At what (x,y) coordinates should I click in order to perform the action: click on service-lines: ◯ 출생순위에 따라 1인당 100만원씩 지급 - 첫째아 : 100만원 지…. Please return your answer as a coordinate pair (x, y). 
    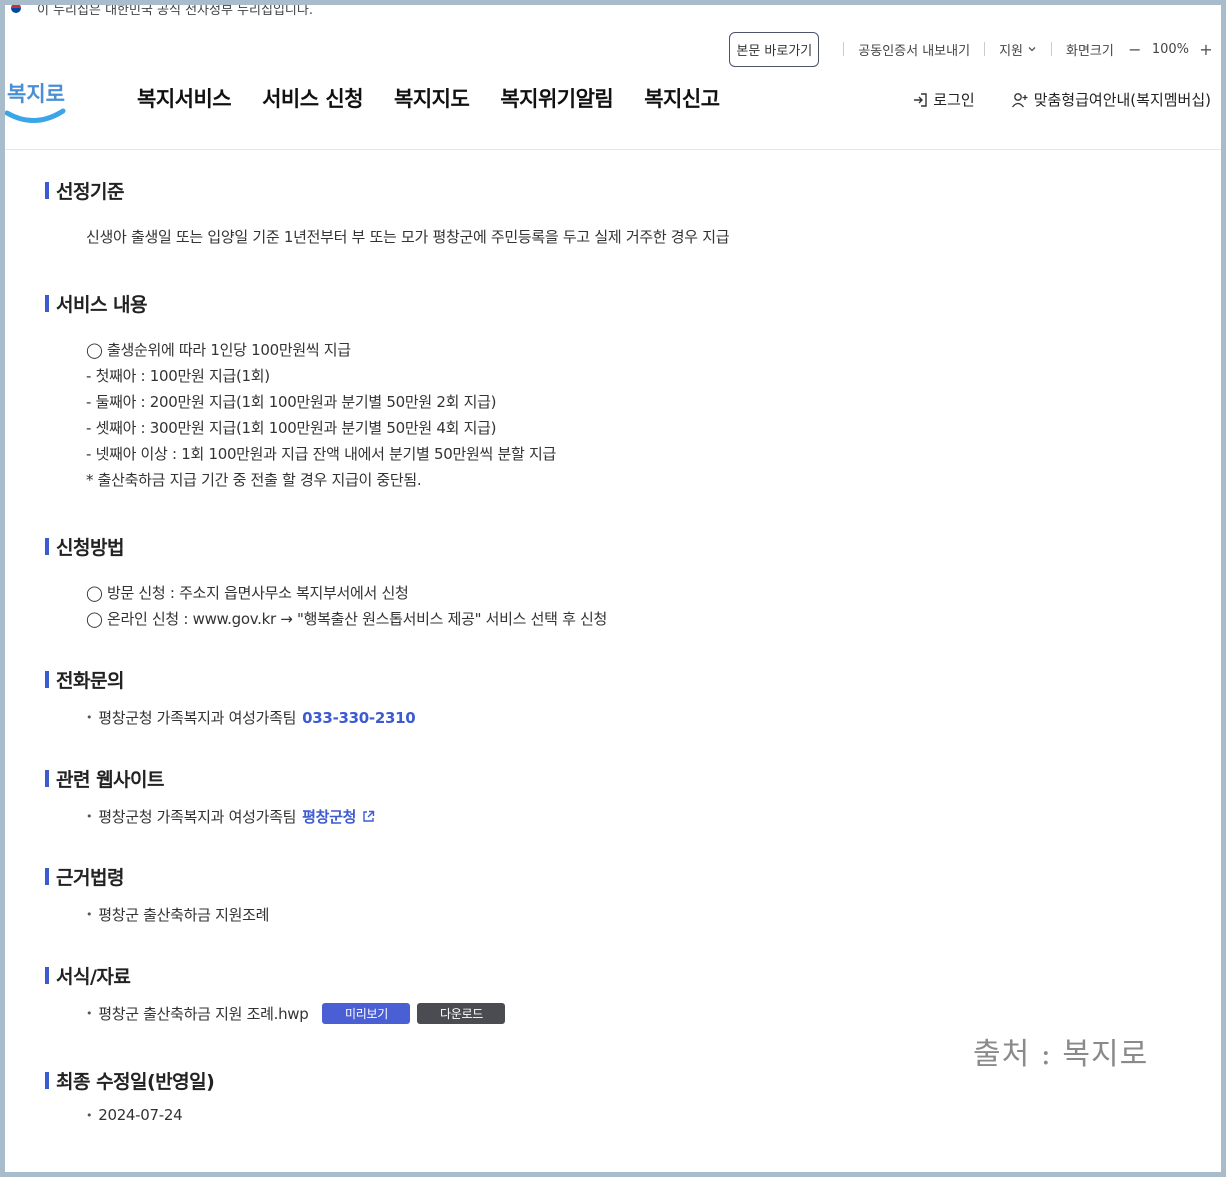
    Looking at the image, I should click on (300, 415).